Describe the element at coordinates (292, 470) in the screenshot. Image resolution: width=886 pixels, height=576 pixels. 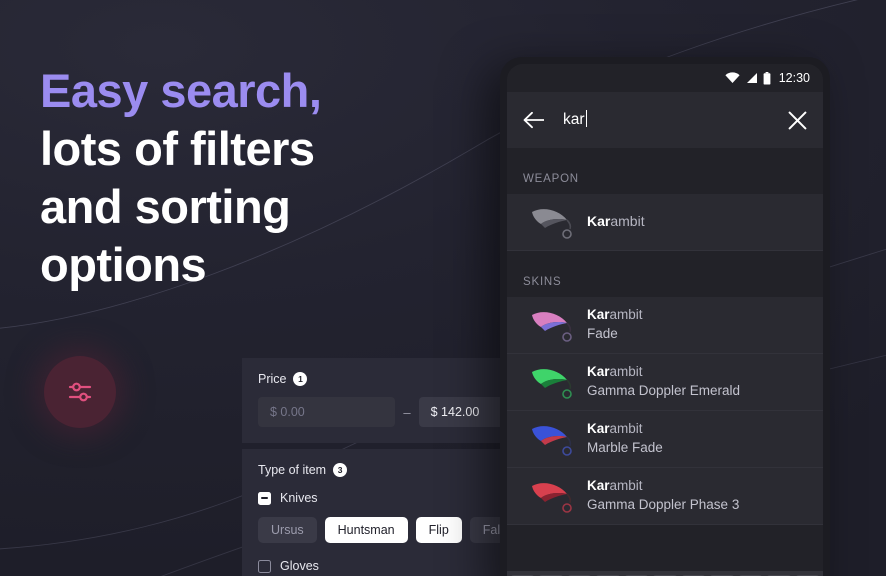
I see `type-of-item-label: Type of item` at that location.